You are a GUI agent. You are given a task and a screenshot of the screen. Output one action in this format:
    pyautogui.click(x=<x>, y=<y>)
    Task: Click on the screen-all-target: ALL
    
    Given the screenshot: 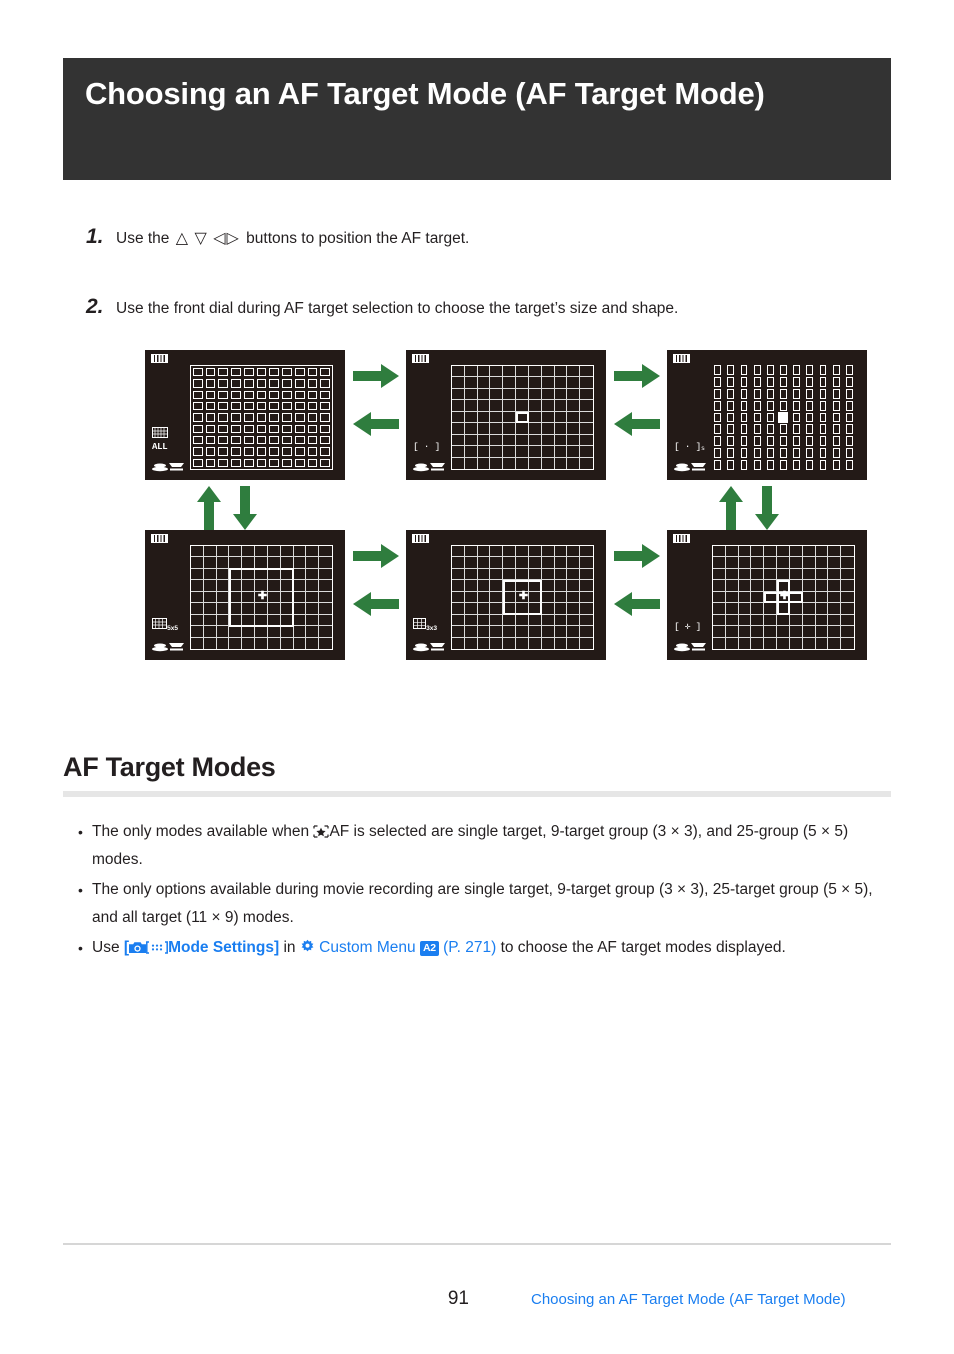 What is the action you would take?
    pyautogui.click(x=245, y=415)
    